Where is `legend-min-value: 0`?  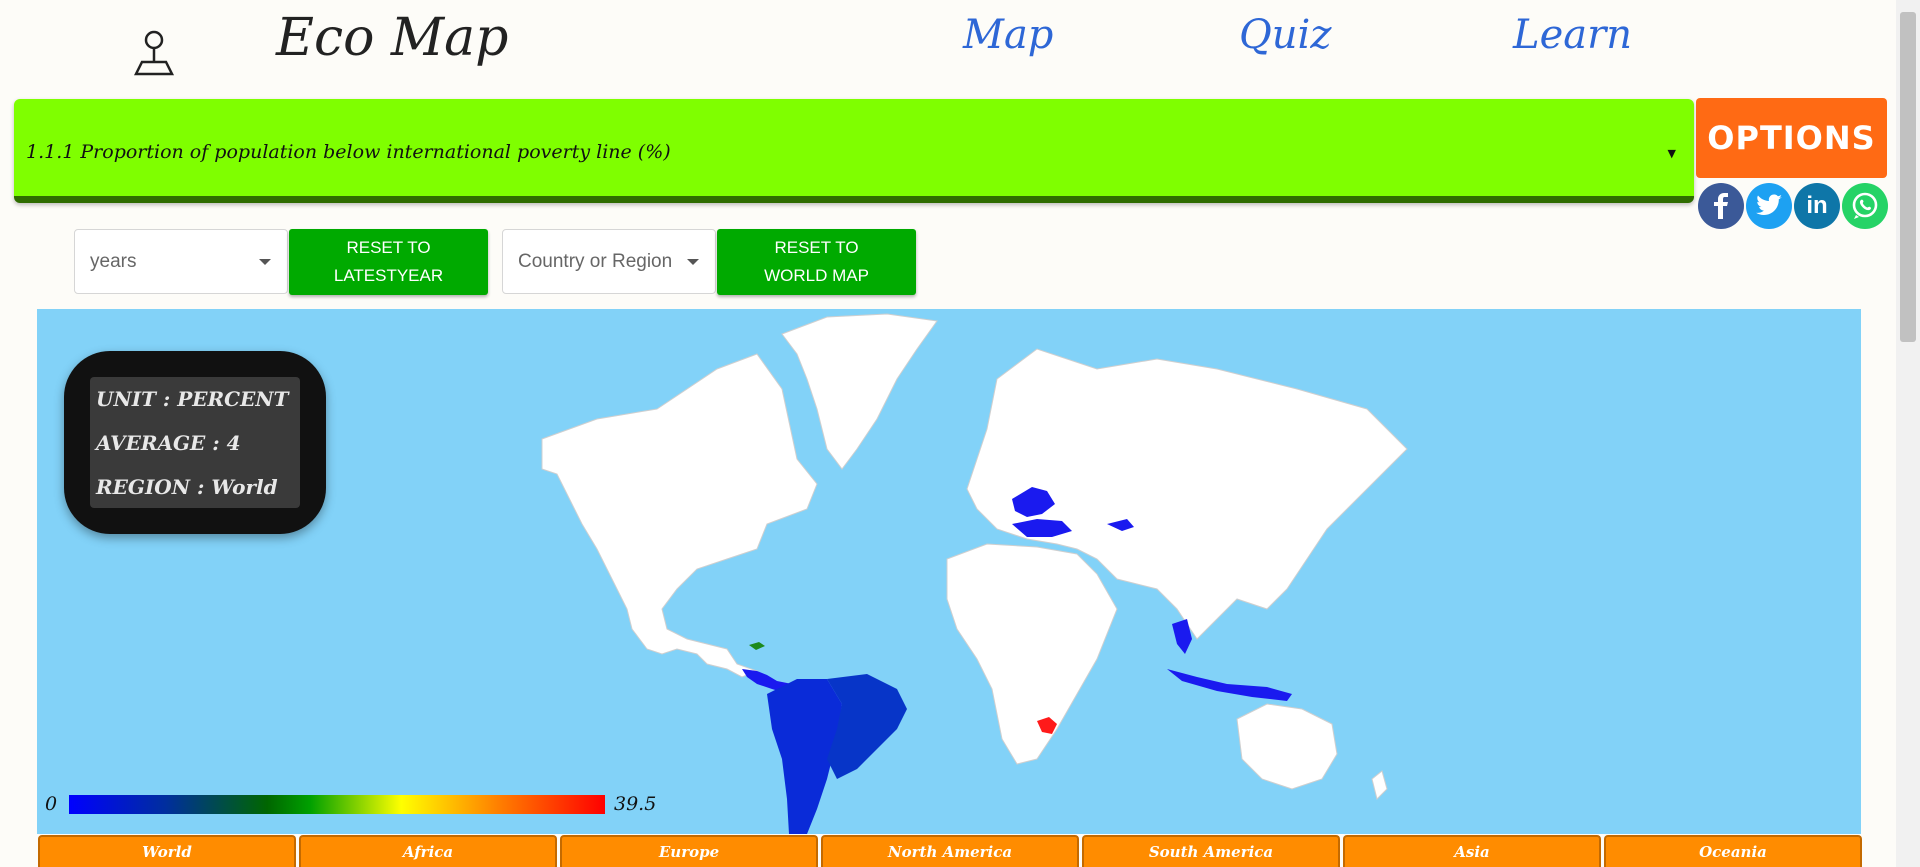 legend-min-value: 0 is located at coordinates (51, 804).